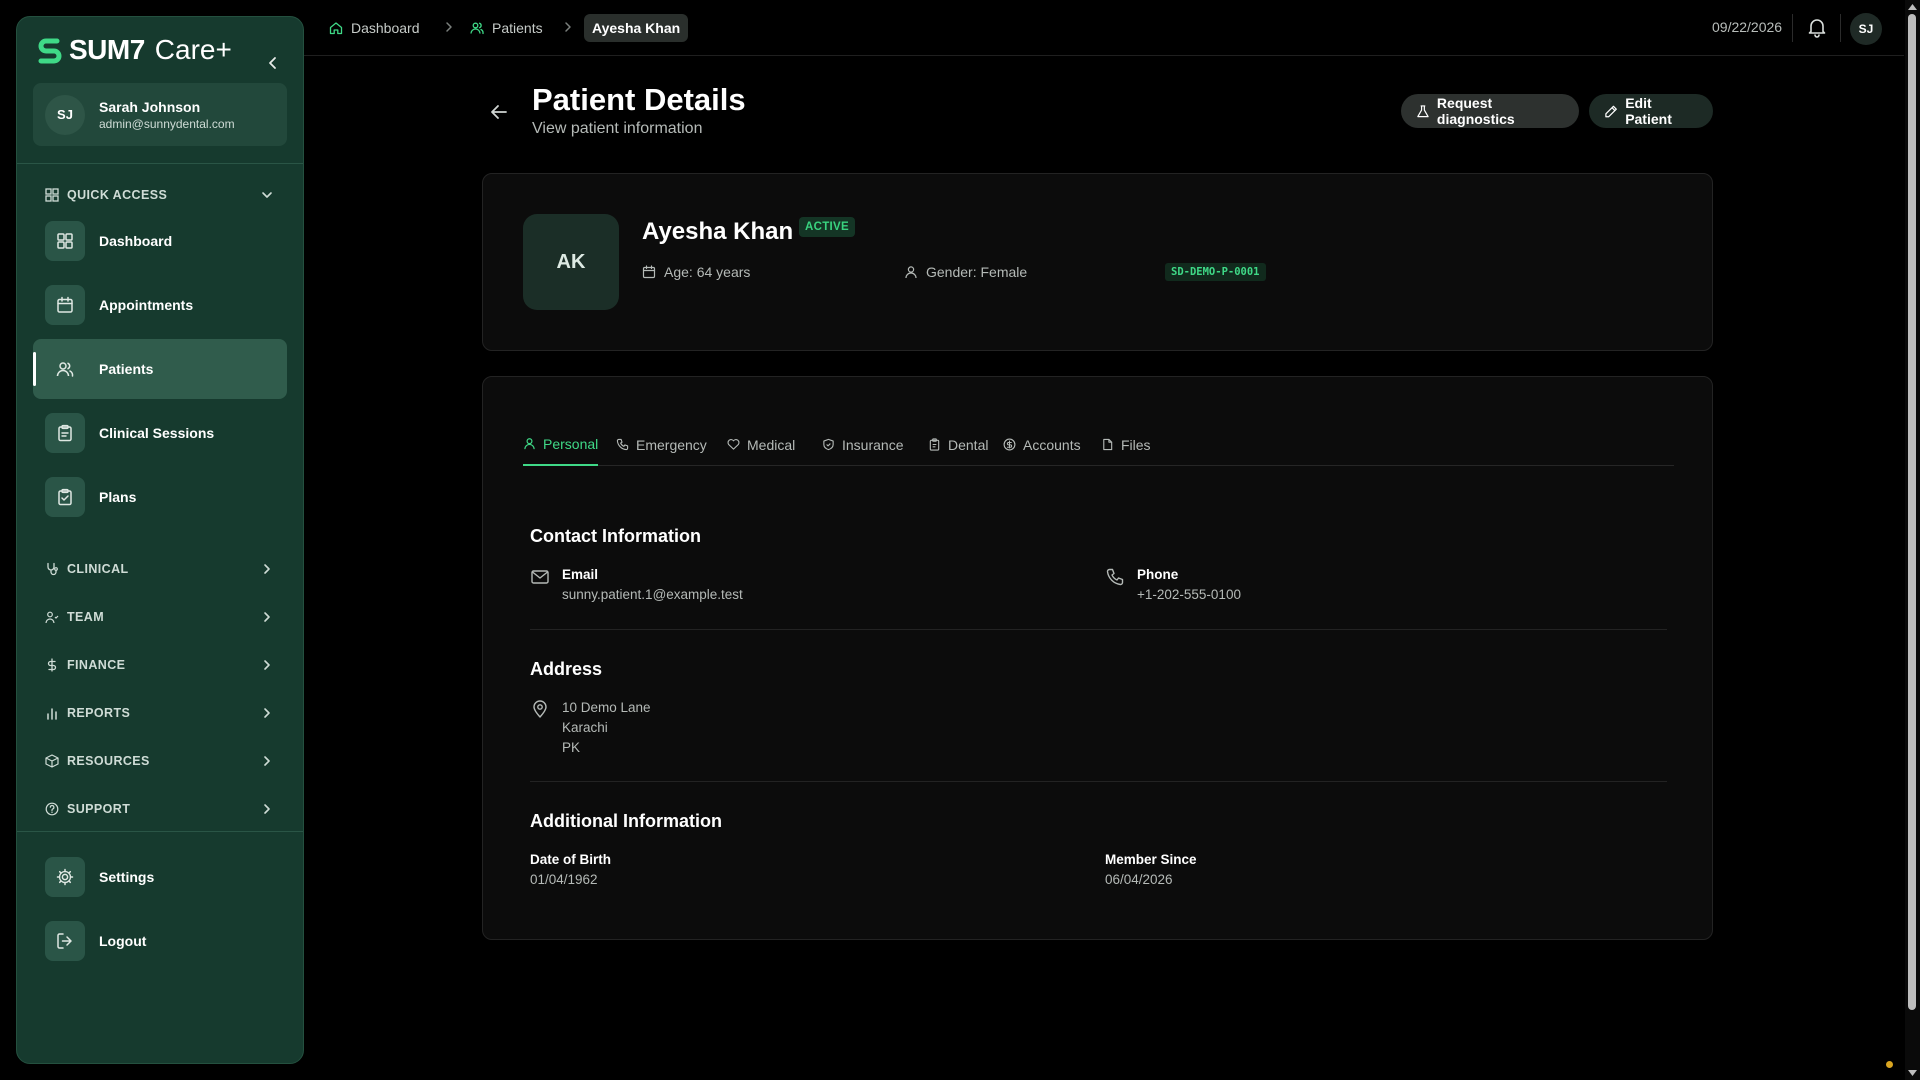 The image size is (1920, 1080). What do you see at coordinates (167, 123) in the screenshot?
I see `user-email: admin@sunnydental.com` at bounding box center [167, 123].